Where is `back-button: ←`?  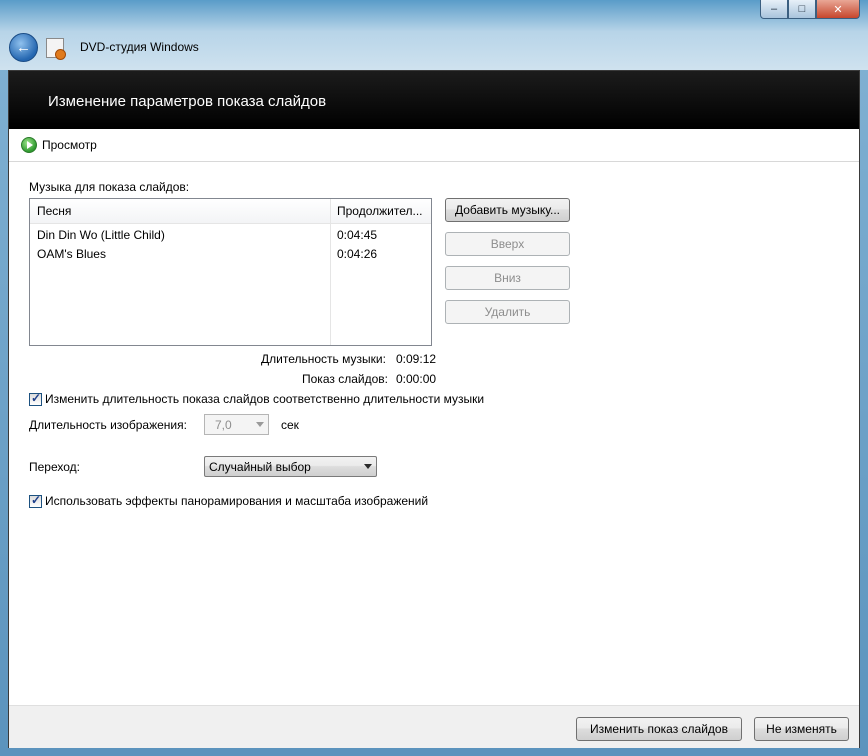
back-button: ← is located at coordinates (23, 47).